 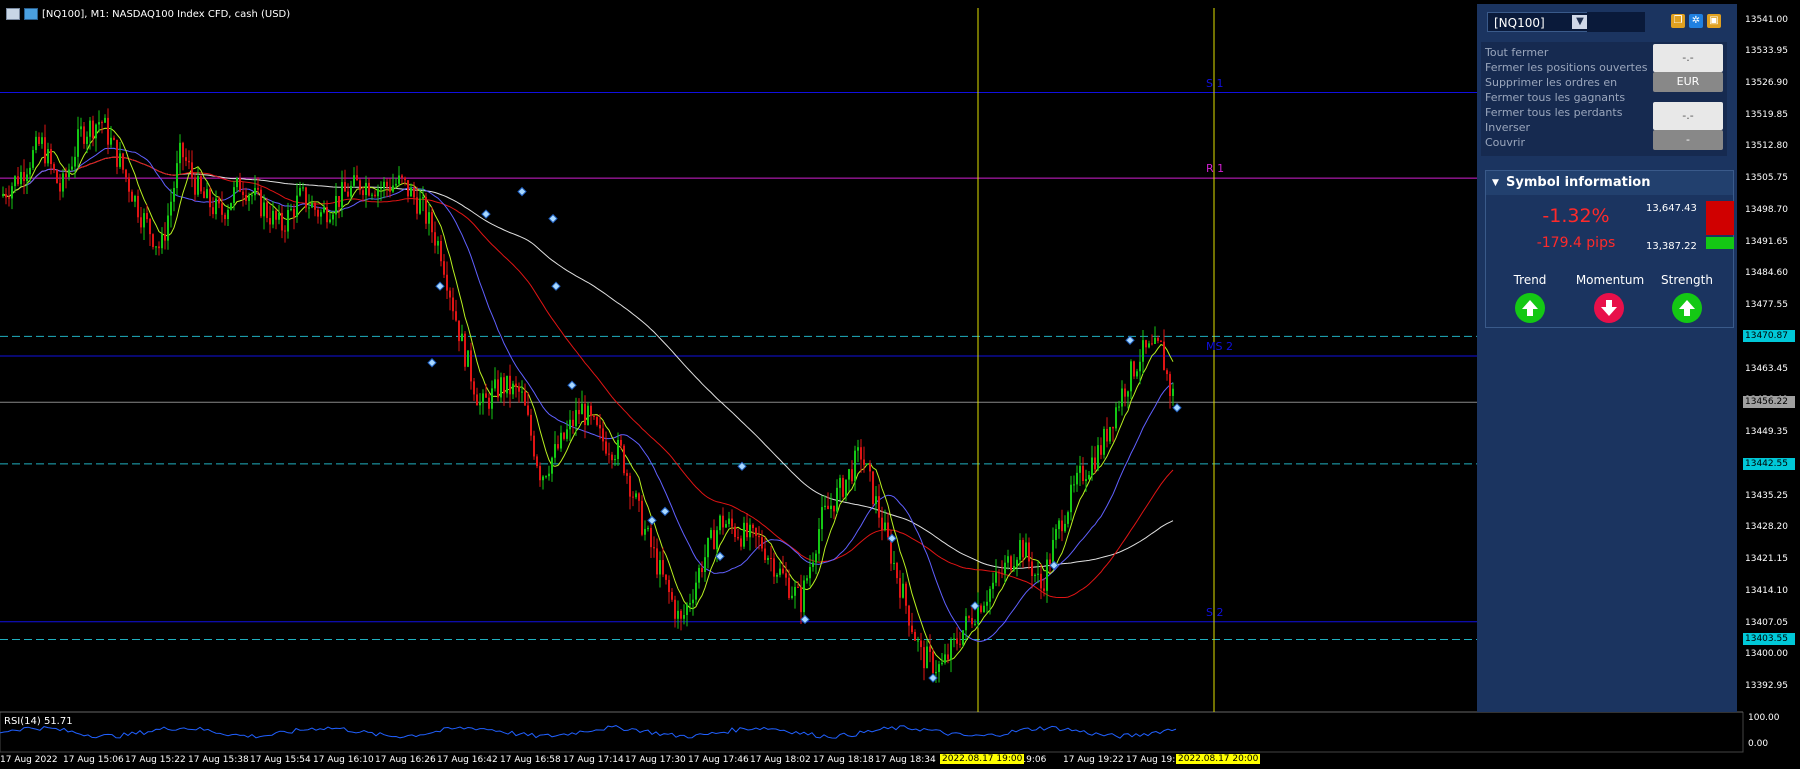 I want to click on symbol-selector: [NQ100] ▼, so click(x=1539, y=22).